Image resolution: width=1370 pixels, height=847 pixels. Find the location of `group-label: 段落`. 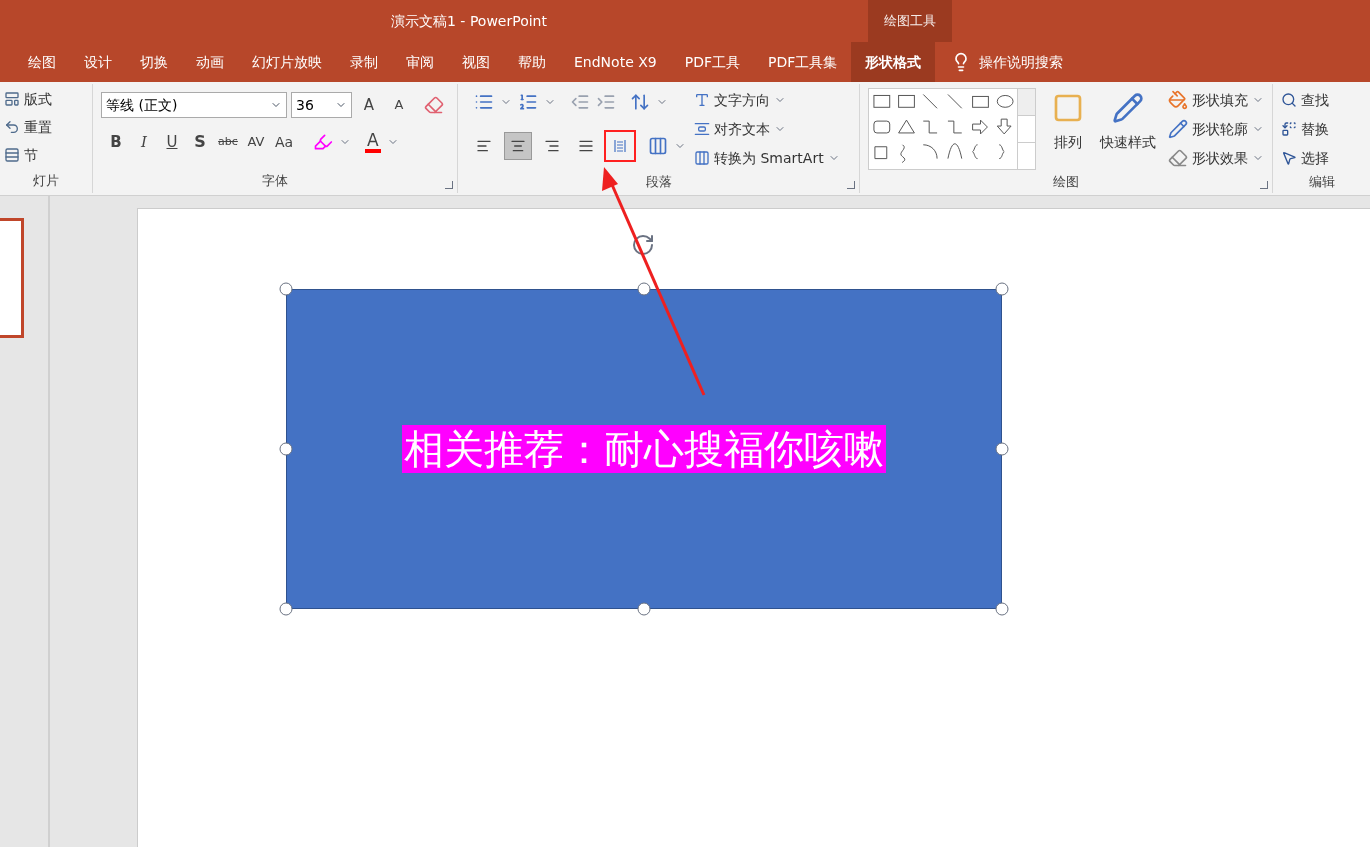

group-label: 段落 is located at coordinates (658, 181).